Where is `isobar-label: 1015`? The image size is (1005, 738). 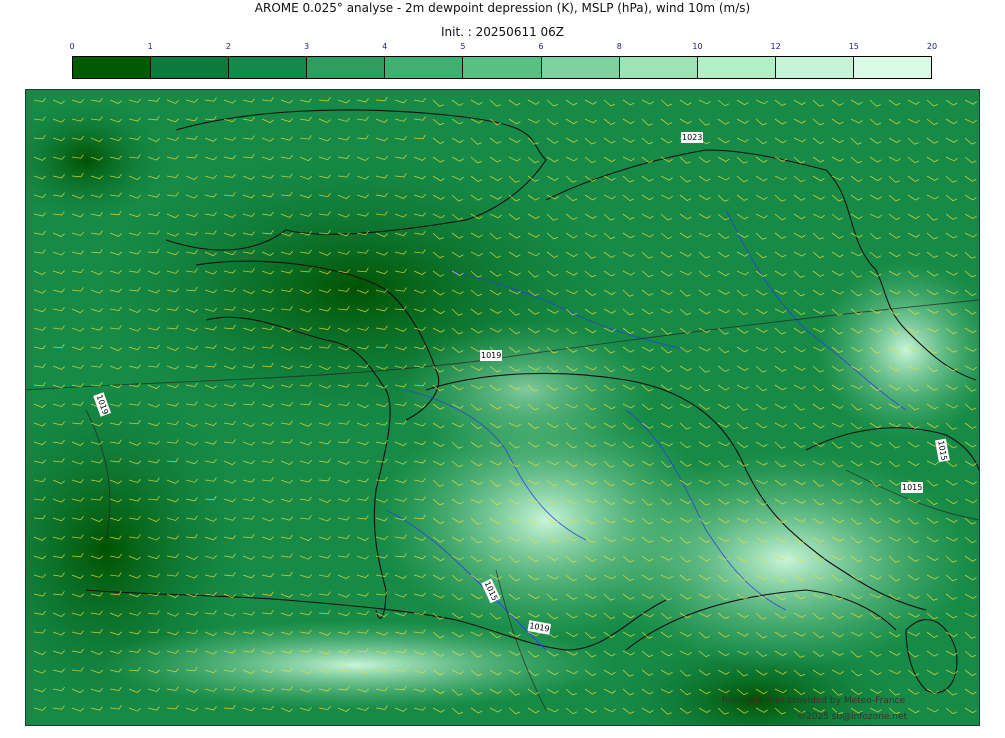 isobar-label: 1015 is located at coordinates (912, 487).